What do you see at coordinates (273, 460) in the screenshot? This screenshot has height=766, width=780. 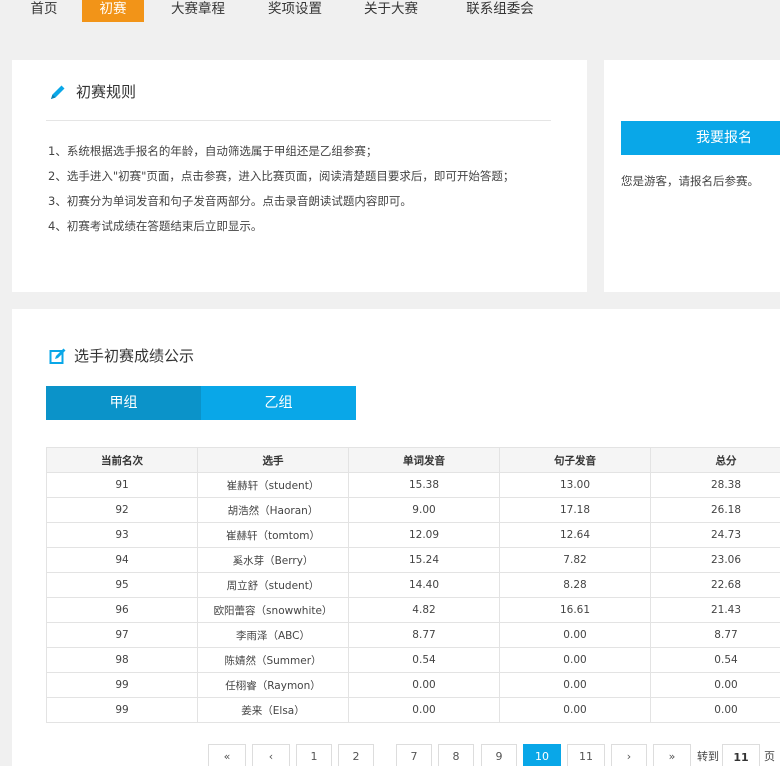 I see `column-header-player: 选手` at bounding box center [273, 460].